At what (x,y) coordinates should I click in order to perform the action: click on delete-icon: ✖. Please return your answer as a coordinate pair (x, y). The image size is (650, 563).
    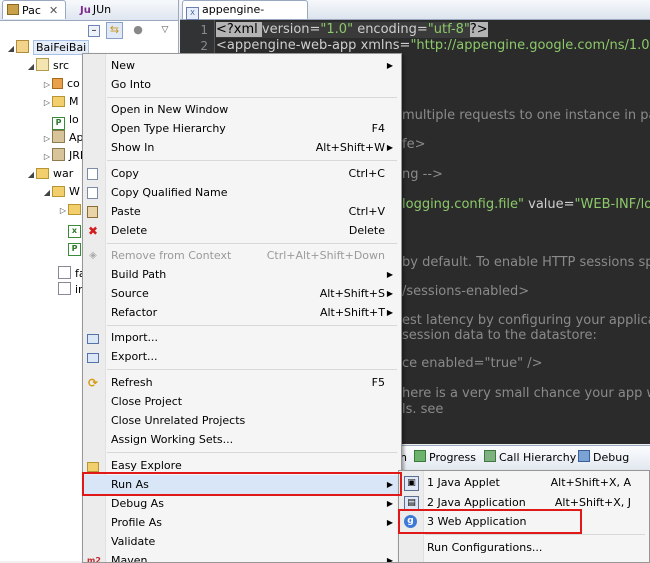
    Looking at the image, I should click on (93, 231).